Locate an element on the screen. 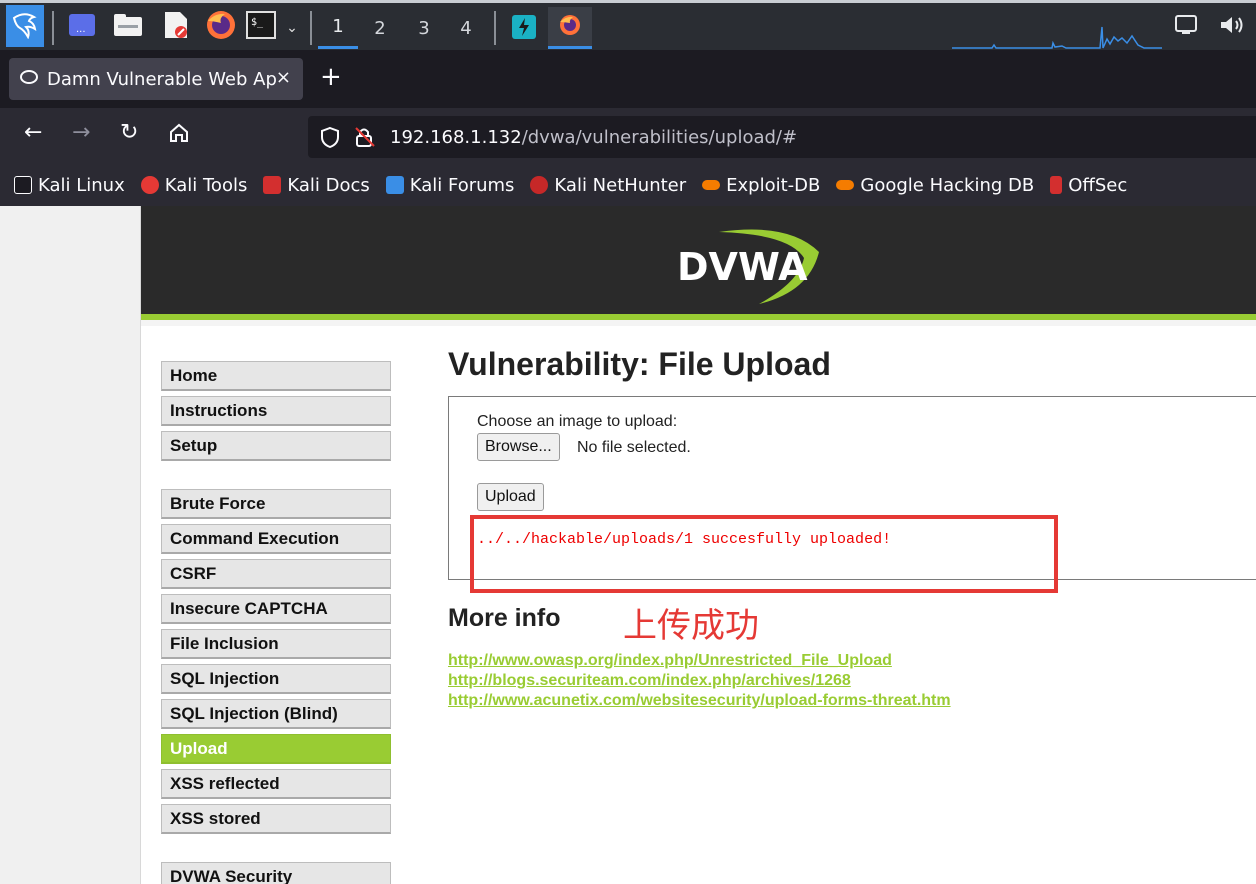 The height and width of the screenshot is (884, 1256). tab-dvwa: Damn Vulnerable Web App × is located at coordinates (156, 79).